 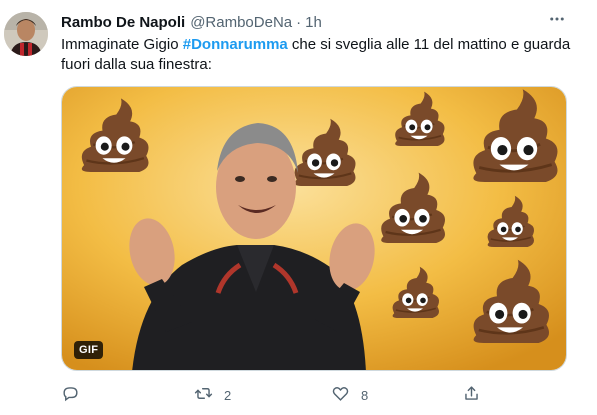 I want to click on retweet-button: 2, so click(x=212, y=395).